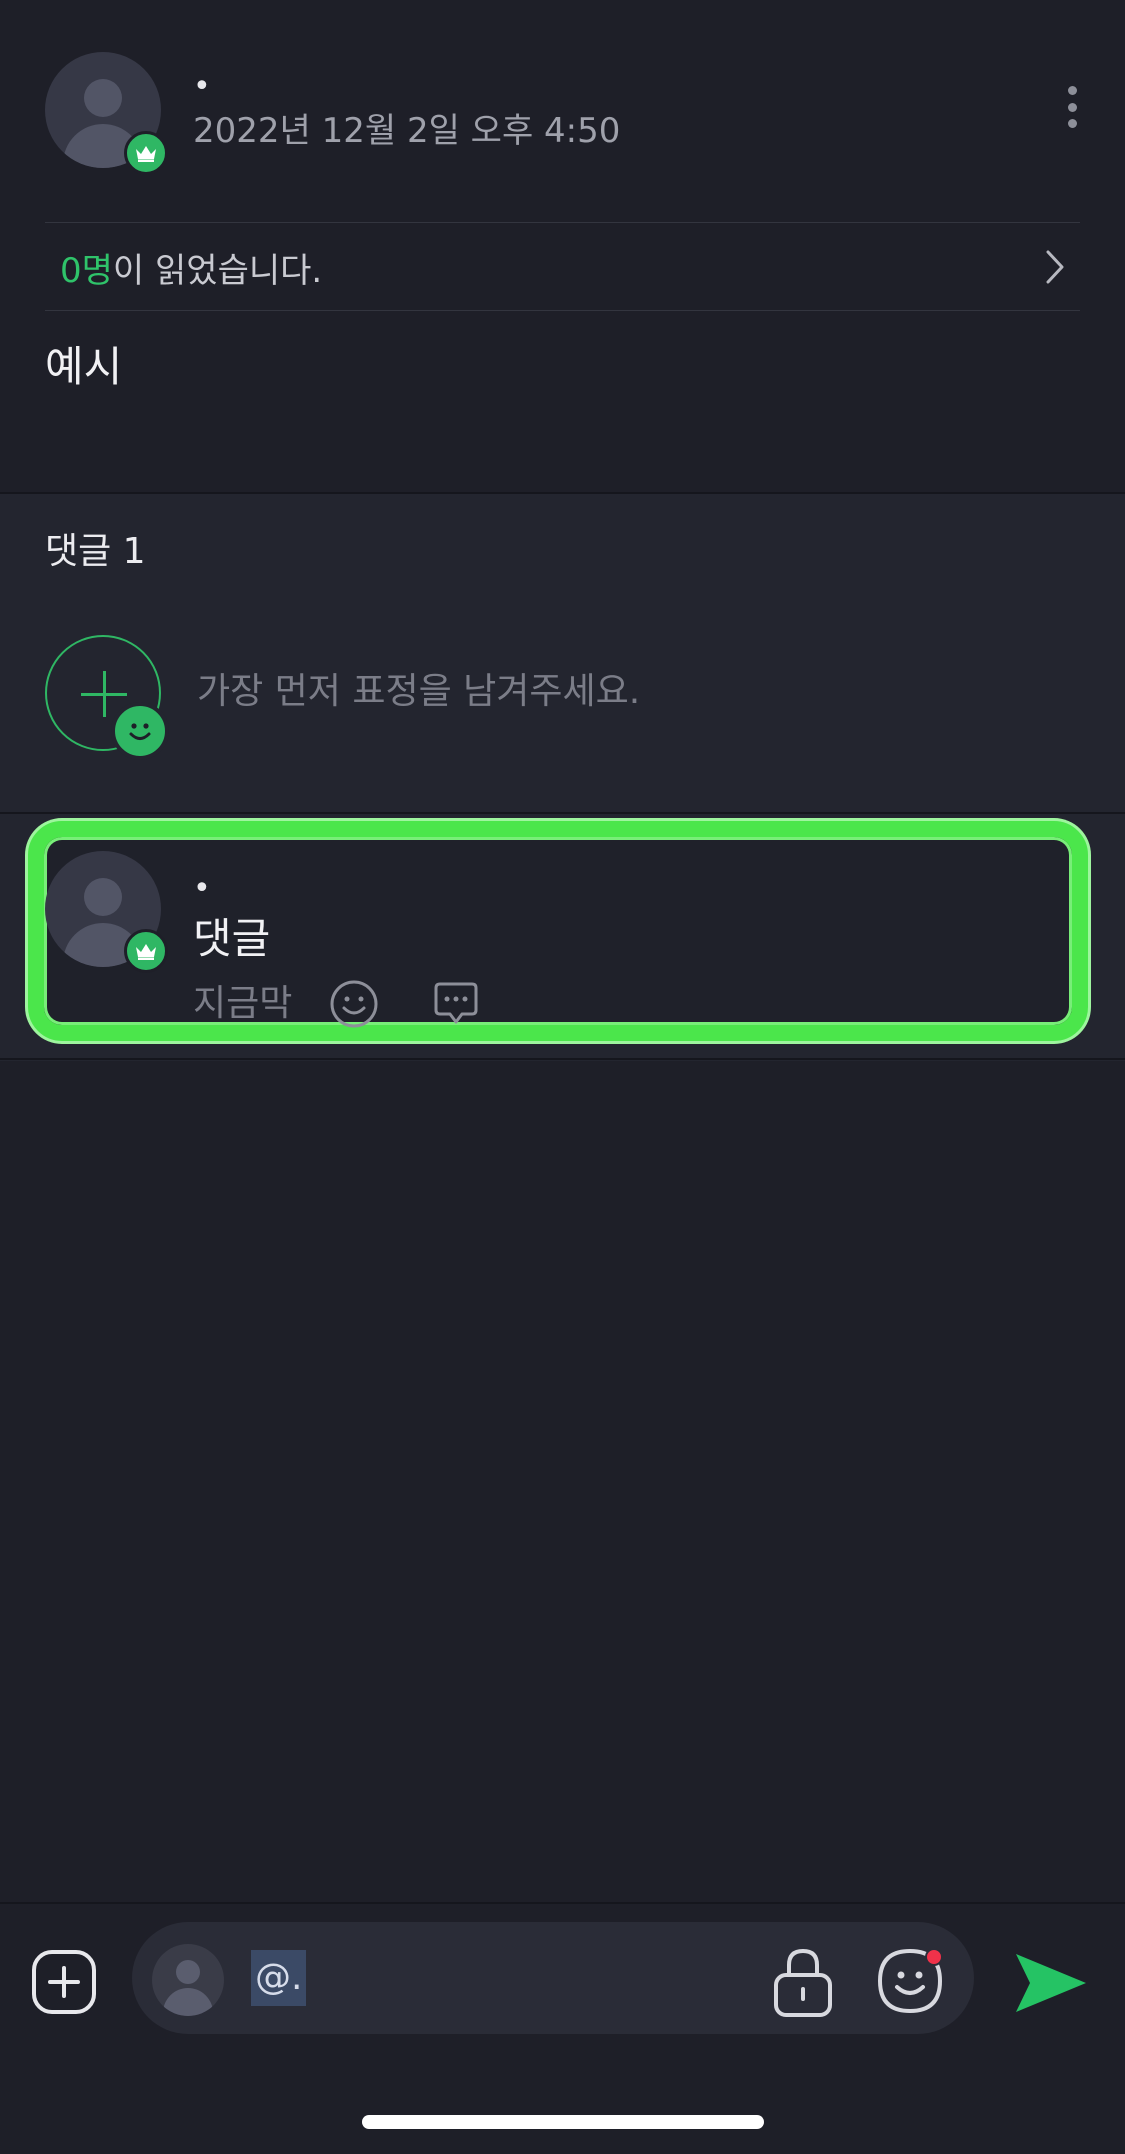 The image size is (1125, 2154). Describe the element at coordinates (407, 131) in the screenshot. I see `post-timestamp: 2022년 12월 2일 오후 4:50` at that location.